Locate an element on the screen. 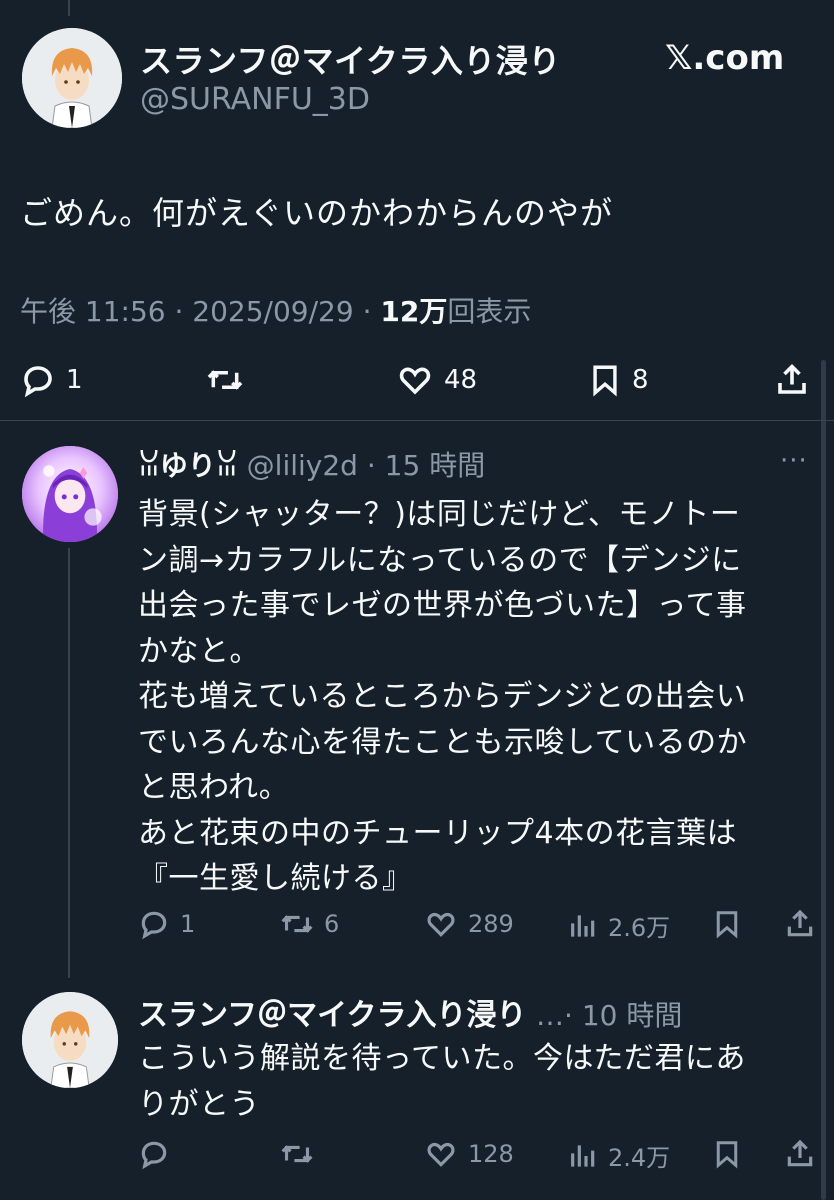  retweet-button is located at coordinates (230, 380).